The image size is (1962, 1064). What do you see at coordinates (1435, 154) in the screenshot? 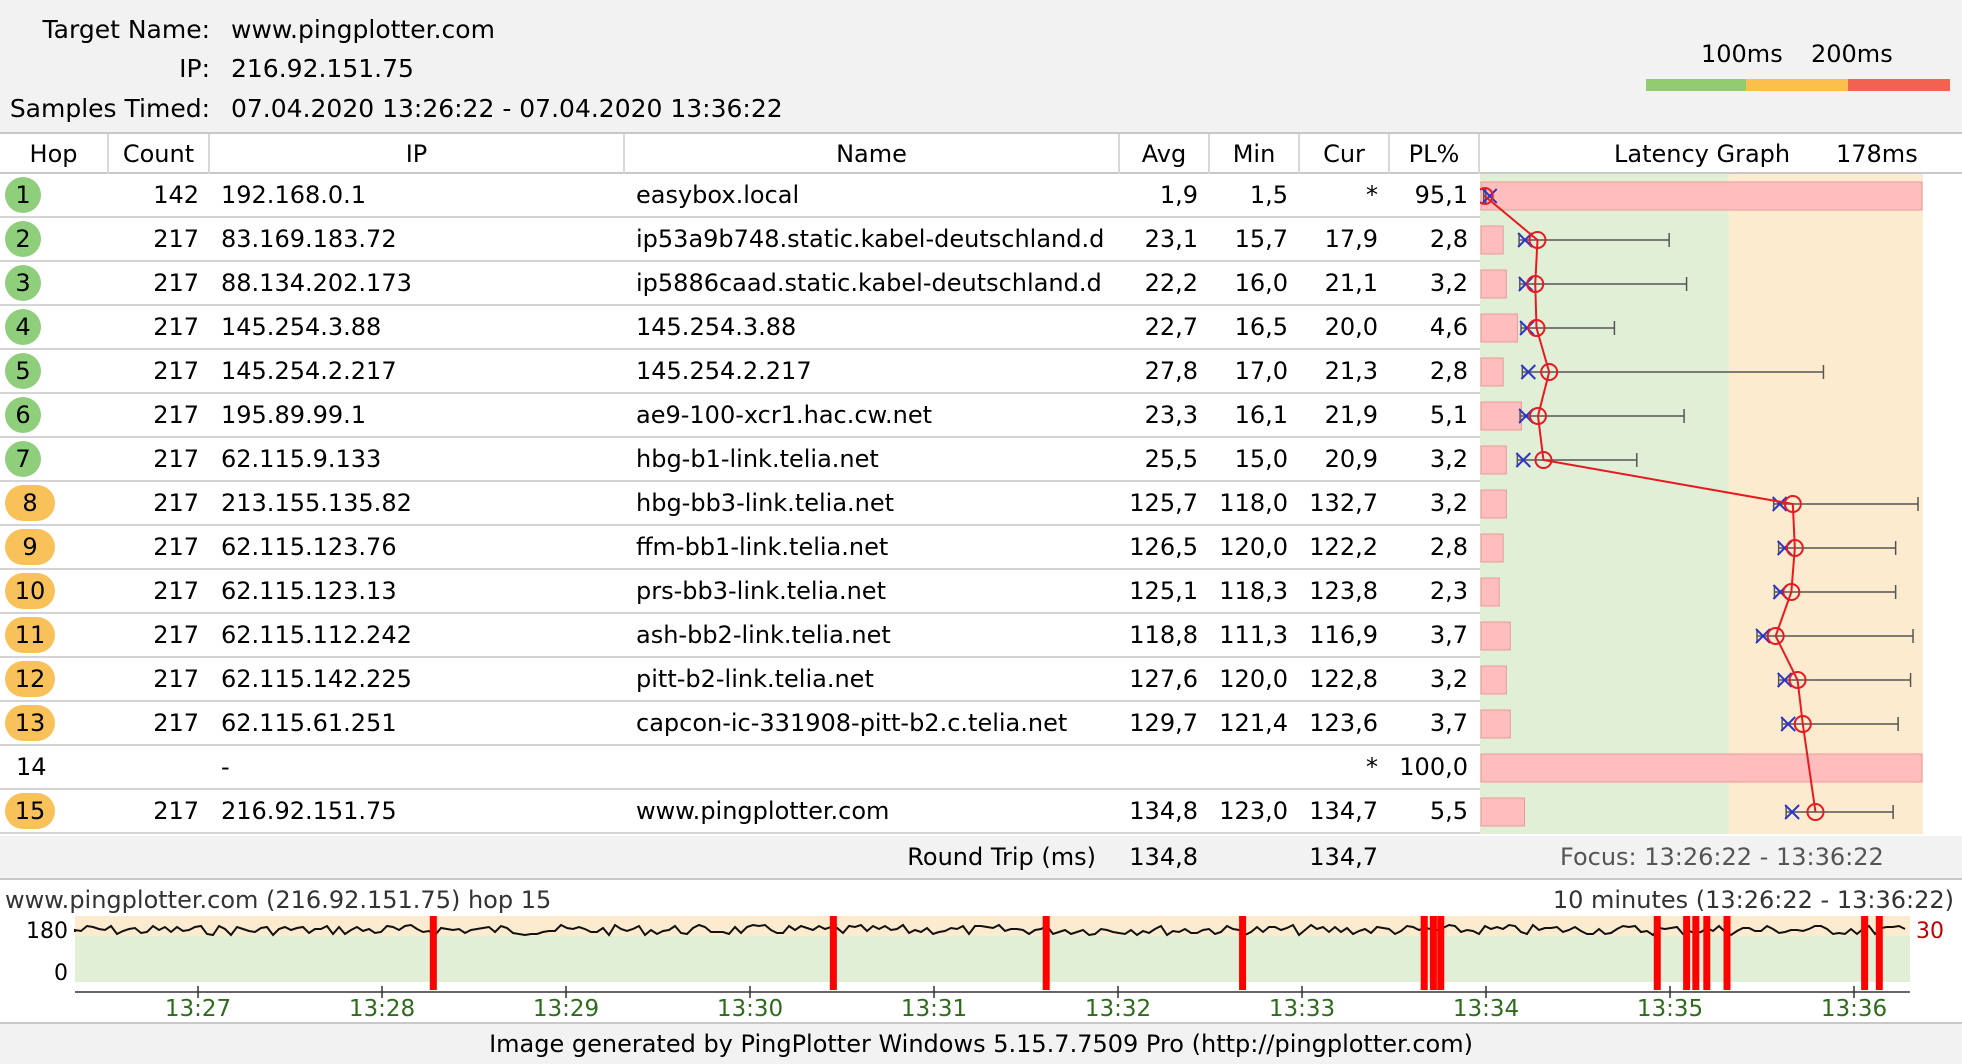
I see `col-pl: PL%` at bounding box center [1435, 154].